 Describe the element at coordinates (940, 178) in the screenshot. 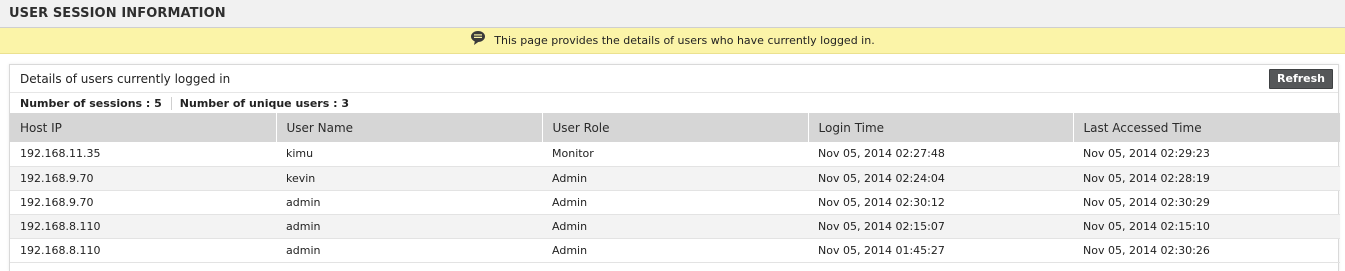

I see `cell-login-time: Nov 05, 2014 02:24:04` at that location.